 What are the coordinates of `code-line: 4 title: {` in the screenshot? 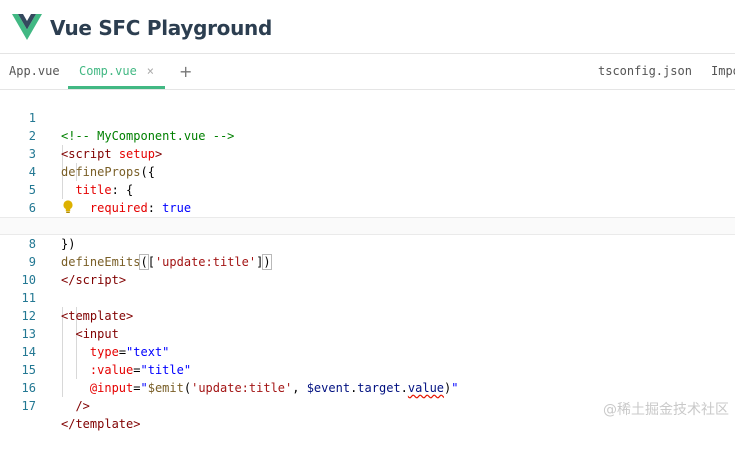 It's located at (367, 171).